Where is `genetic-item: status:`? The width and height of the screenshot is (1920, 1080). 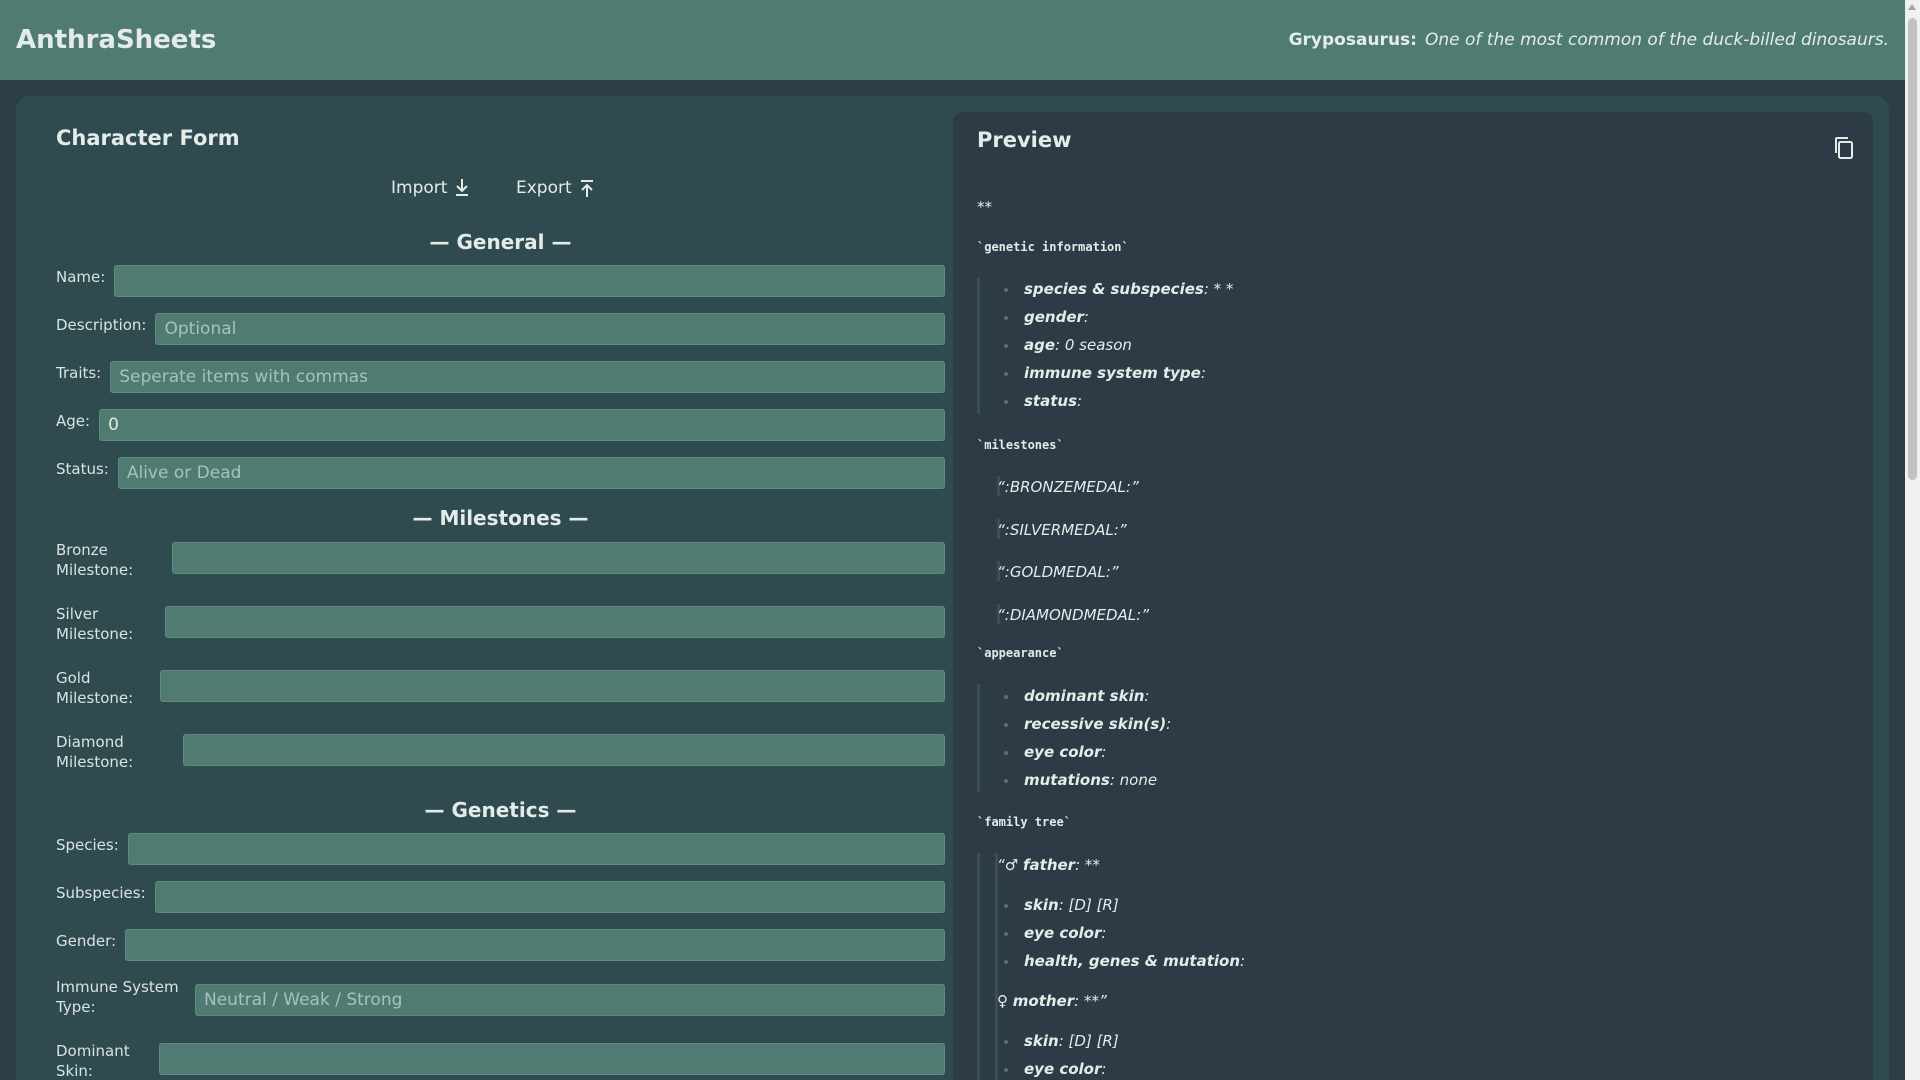
genetic-item: status: is located at coordinates (1043, 401).